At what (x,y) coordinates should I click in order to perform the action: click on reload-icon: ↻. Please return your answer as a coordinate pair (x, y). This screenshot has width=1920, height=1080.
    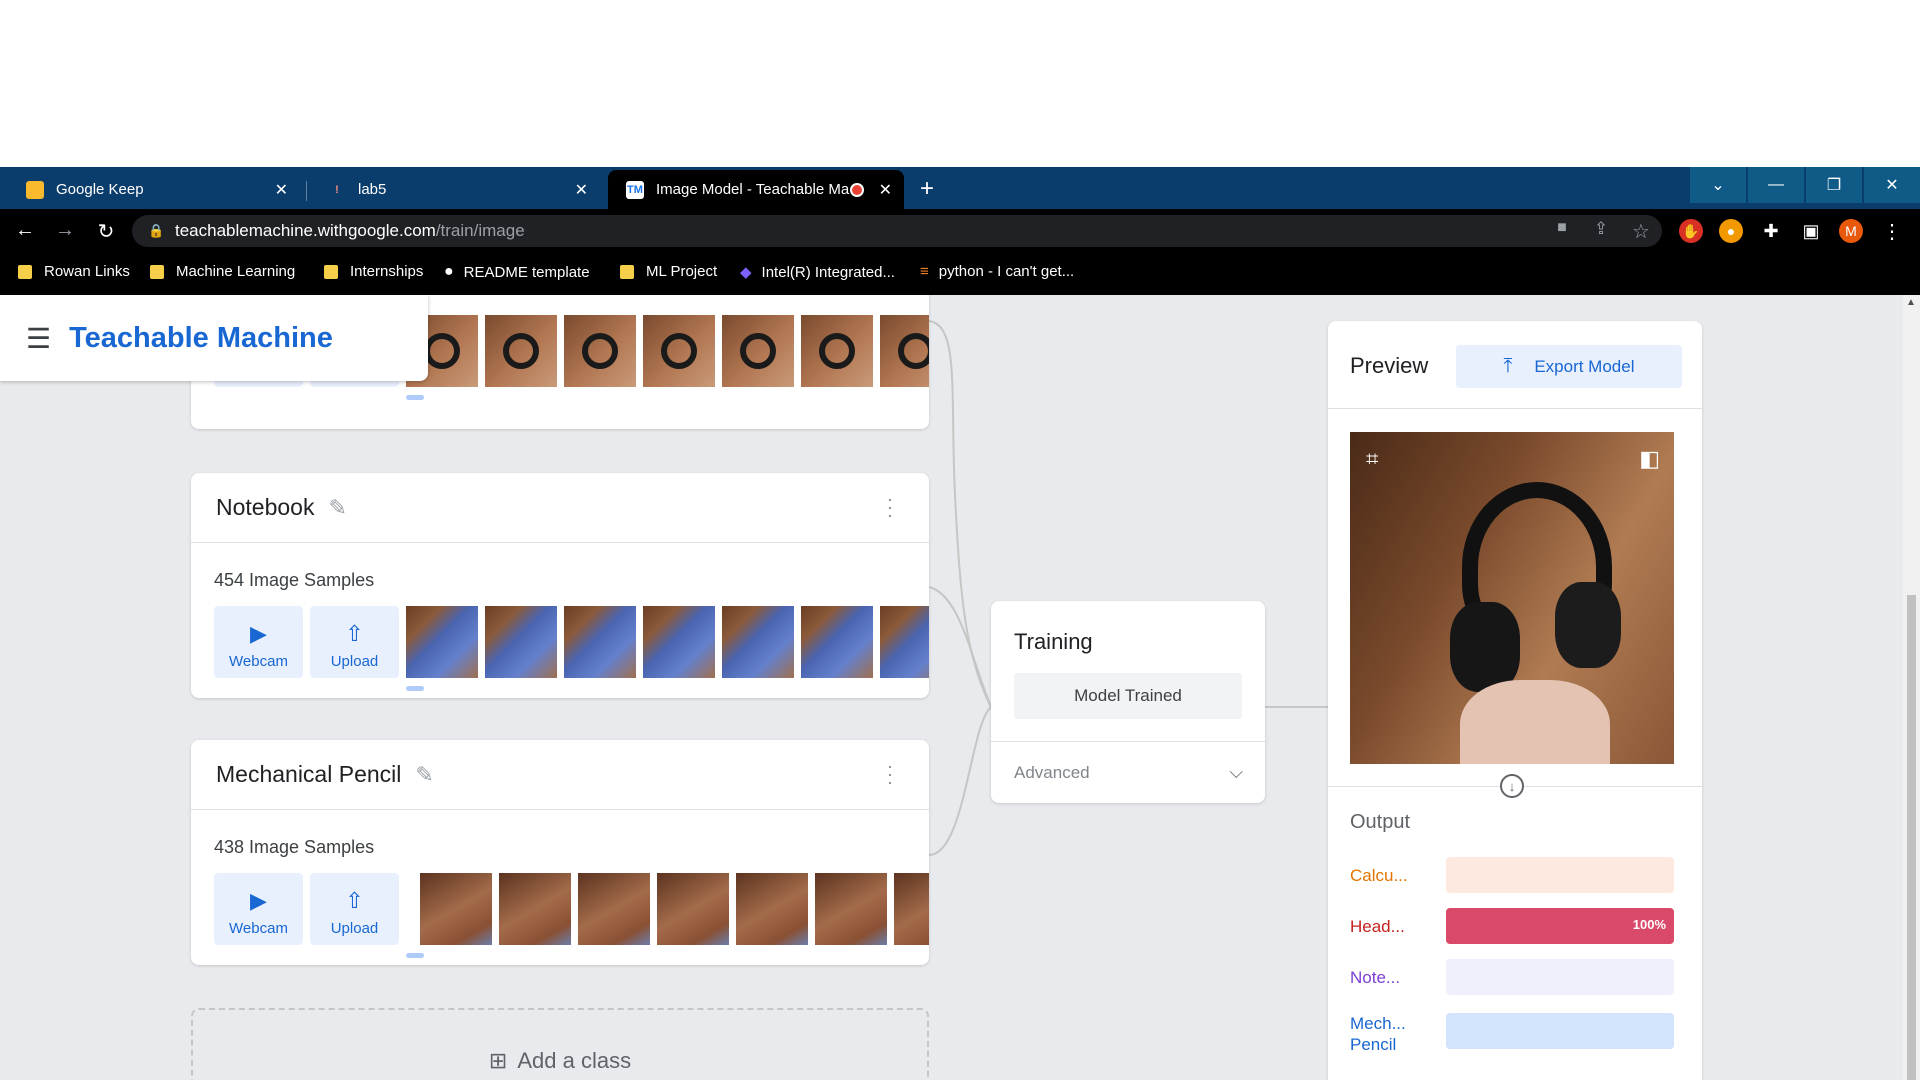
    Looking at the image, I should click on (106, 231).